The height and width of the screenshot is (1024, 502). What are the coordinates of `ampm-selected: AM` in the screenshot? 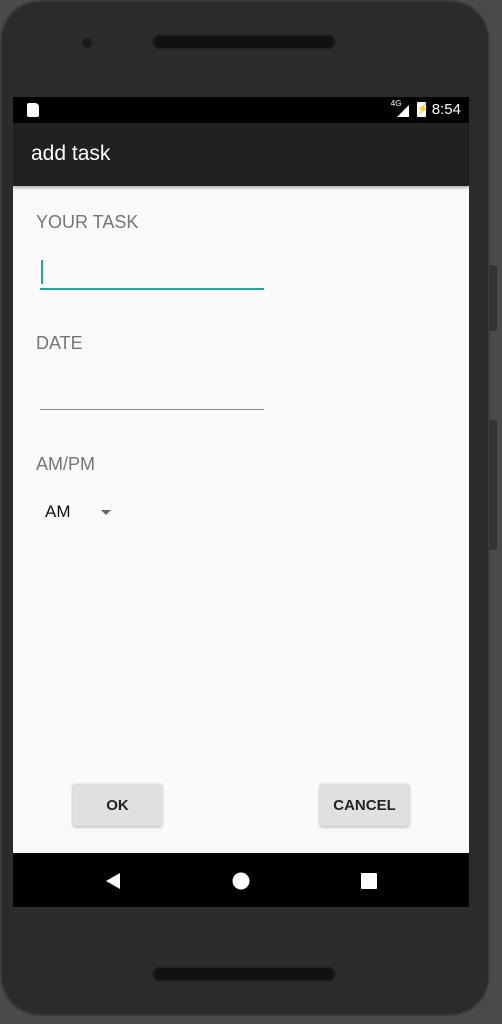 It's located at (58, 511).